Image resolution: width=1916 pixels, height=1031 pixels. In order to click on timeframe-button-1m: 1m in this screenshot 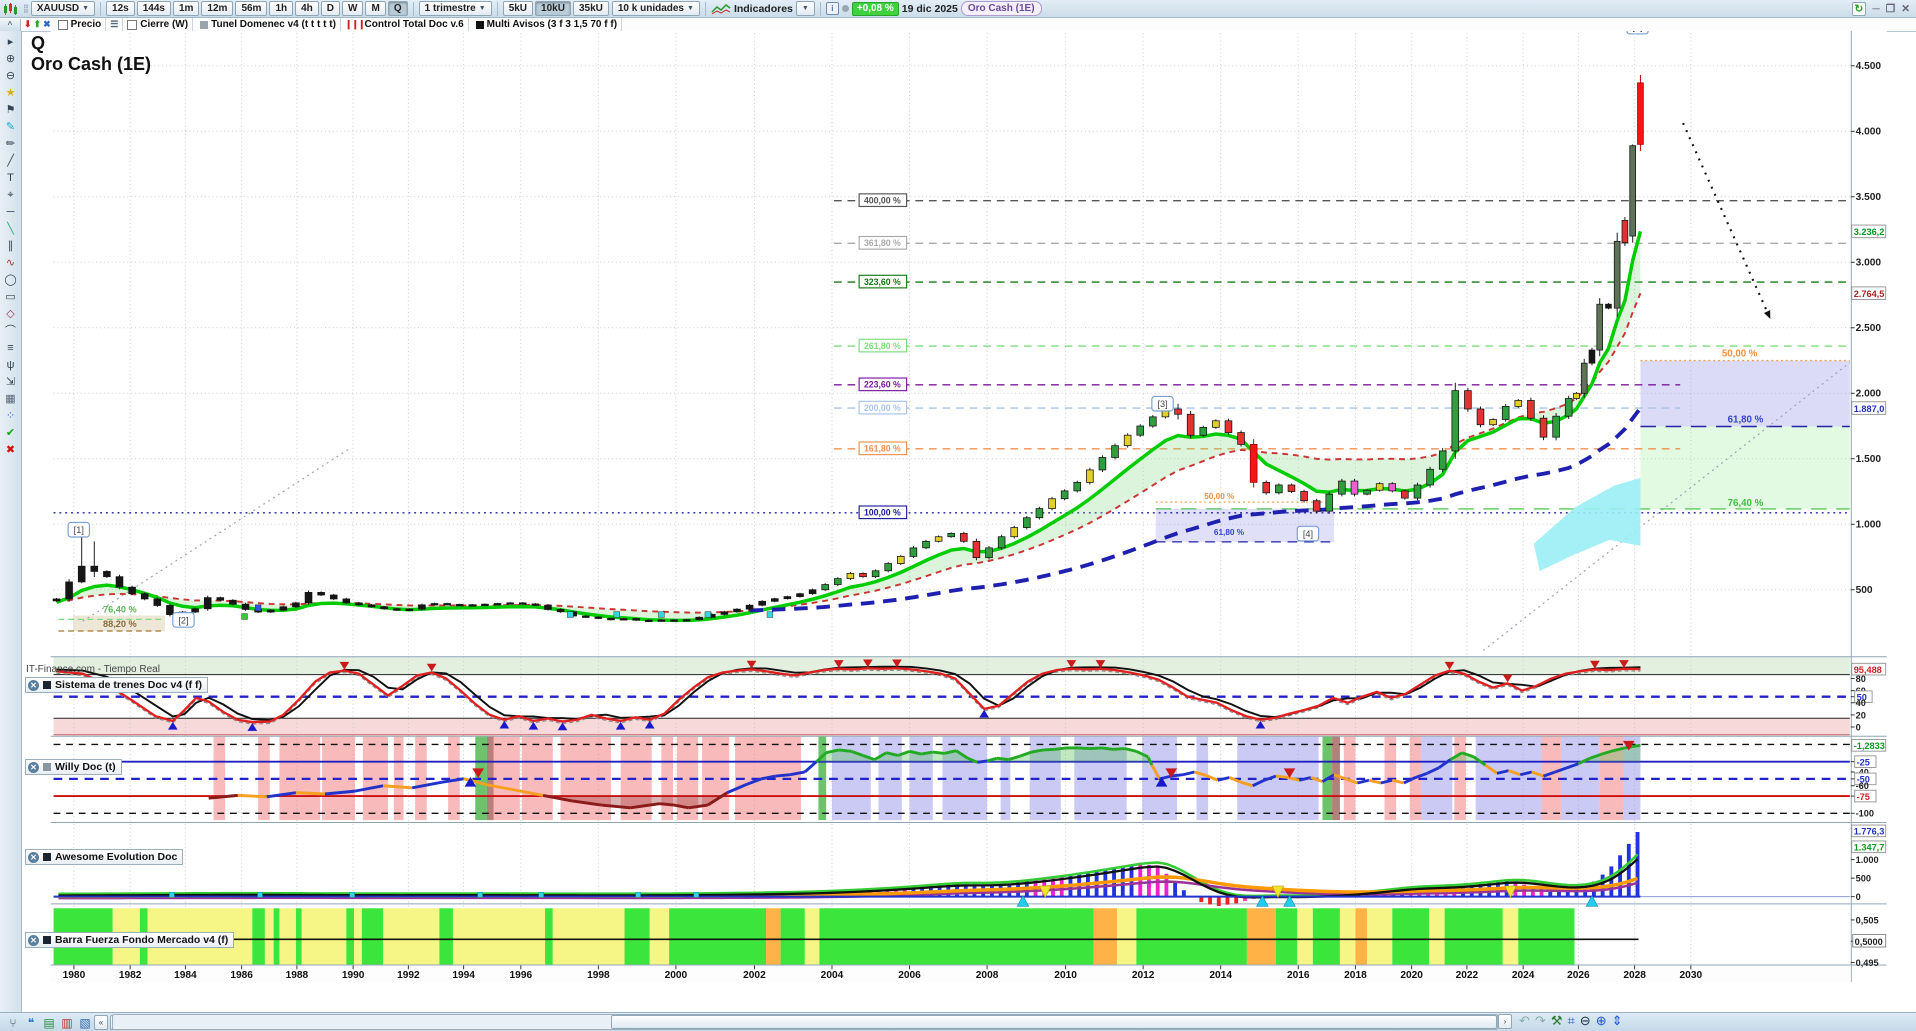, I will do `click(186, 8)`.